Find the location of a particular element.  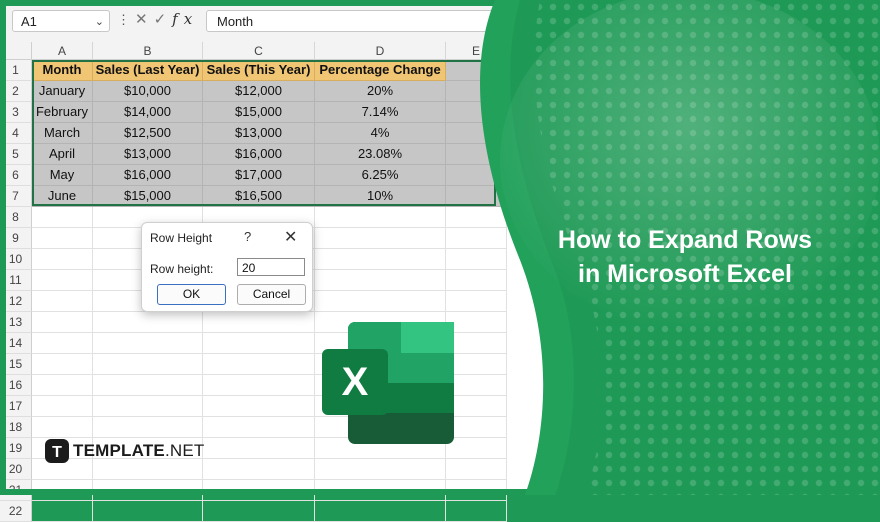

insert-function-icon: fx is located at coordinates (185, 19).